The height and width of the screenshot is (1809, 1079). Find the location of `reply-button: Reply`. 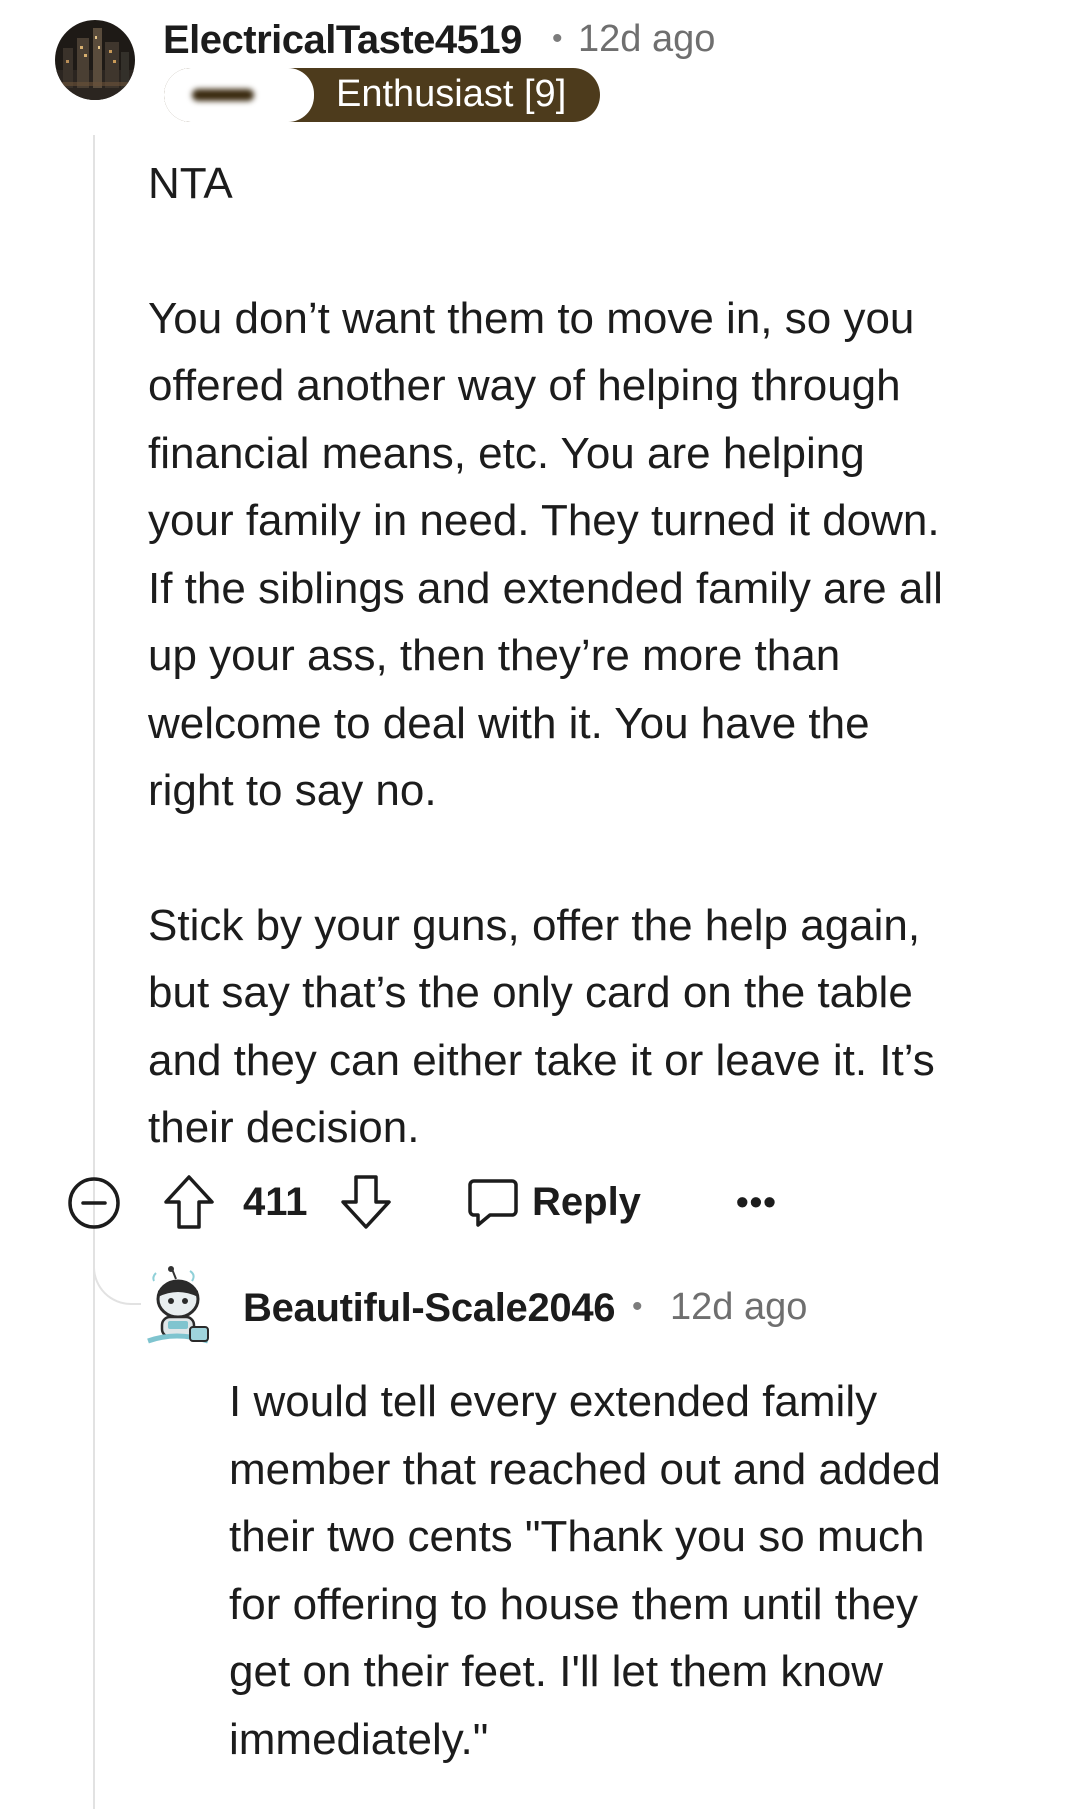

reply-button: Reply is located at coordinates (553, 1202).